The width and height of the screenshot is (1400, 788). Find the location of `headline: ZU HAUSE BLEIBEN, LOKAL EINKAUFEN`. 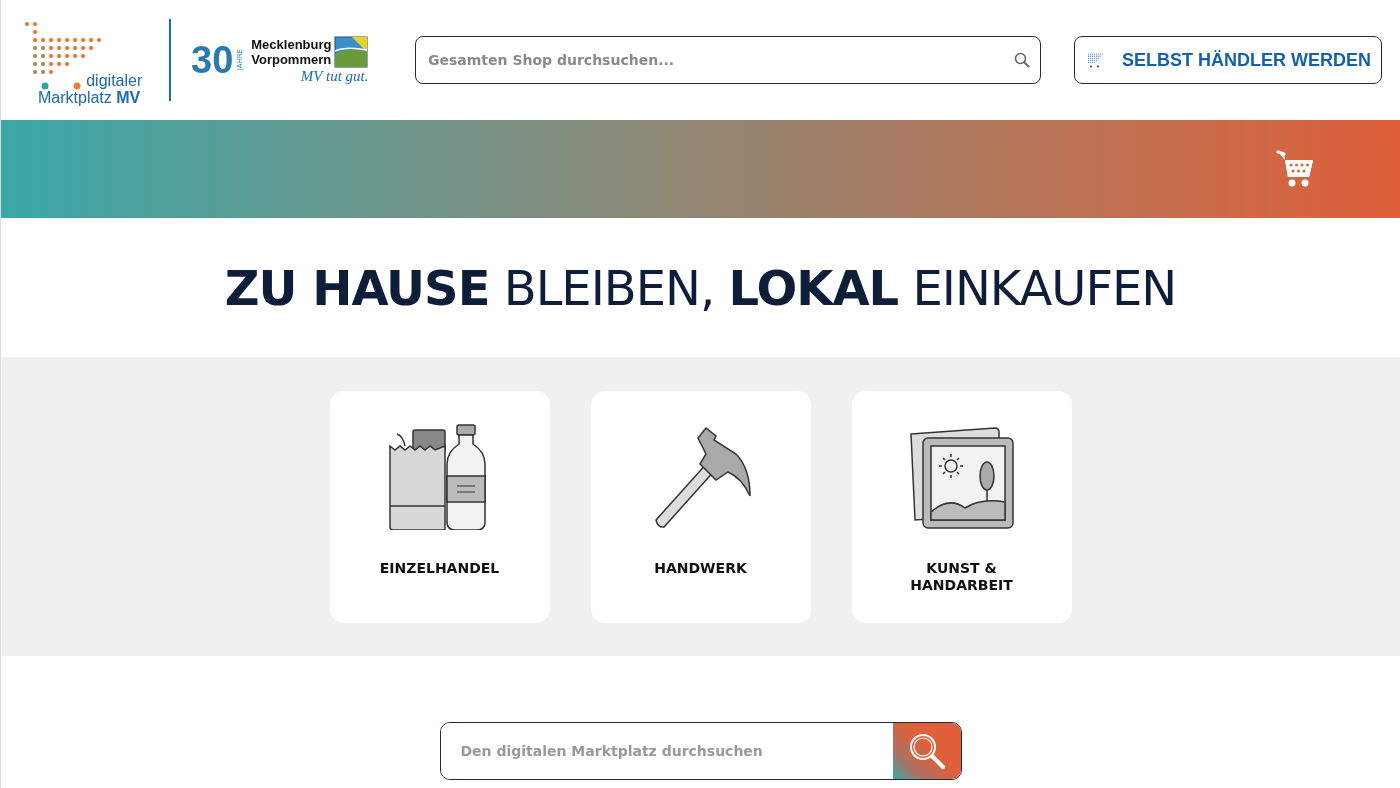

headline: ZU HAUSE BLEIBEN, LOKAL EINKAUFEN is located at coordinates (700, 287).